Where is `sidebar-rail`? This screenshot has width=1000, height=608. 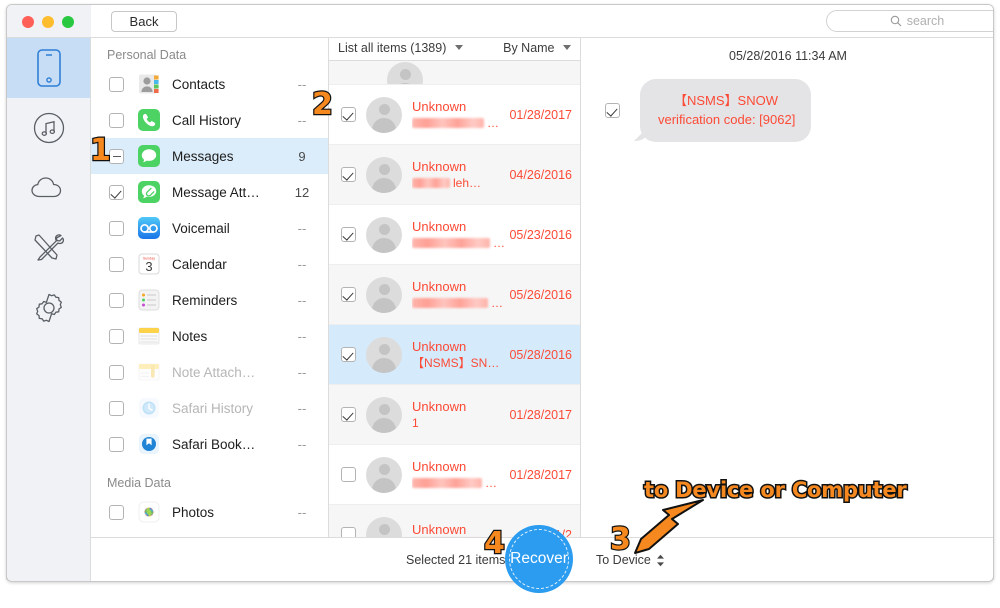 sidebar-rail is located at coordinates (49, 309).